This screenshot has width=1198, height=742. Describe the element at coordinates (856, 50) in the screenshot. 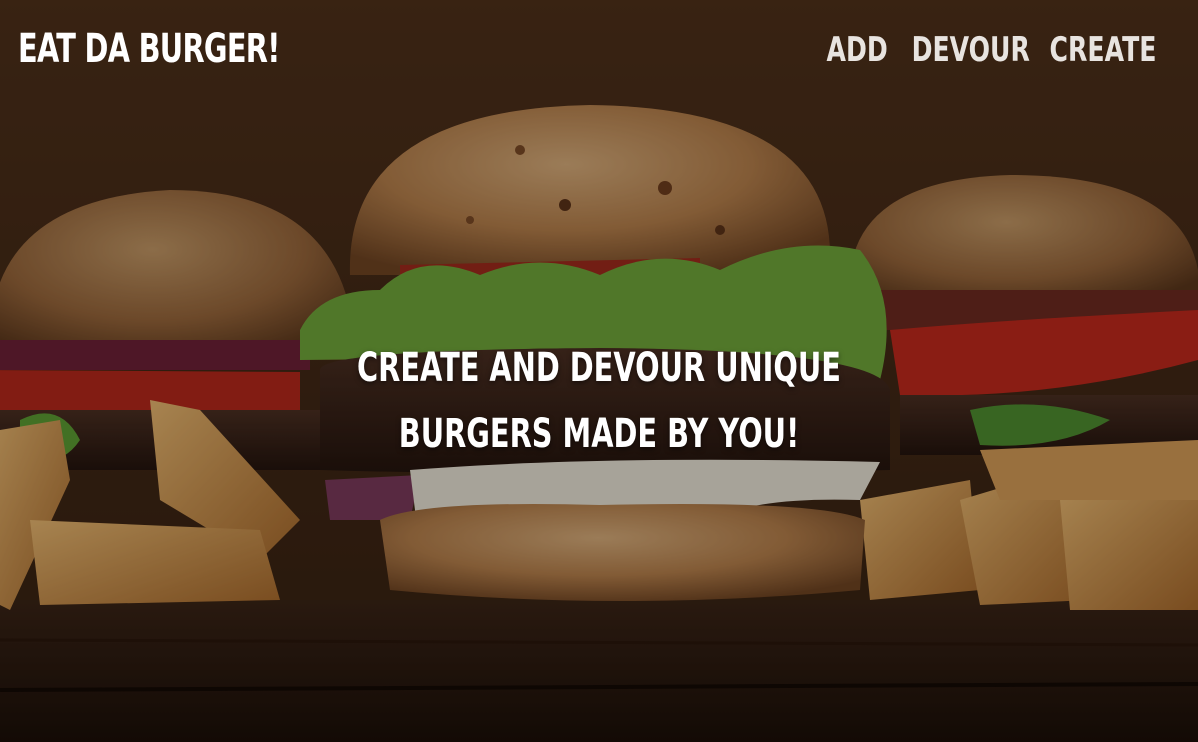

I see `nav-link-add: ADD` at that location.